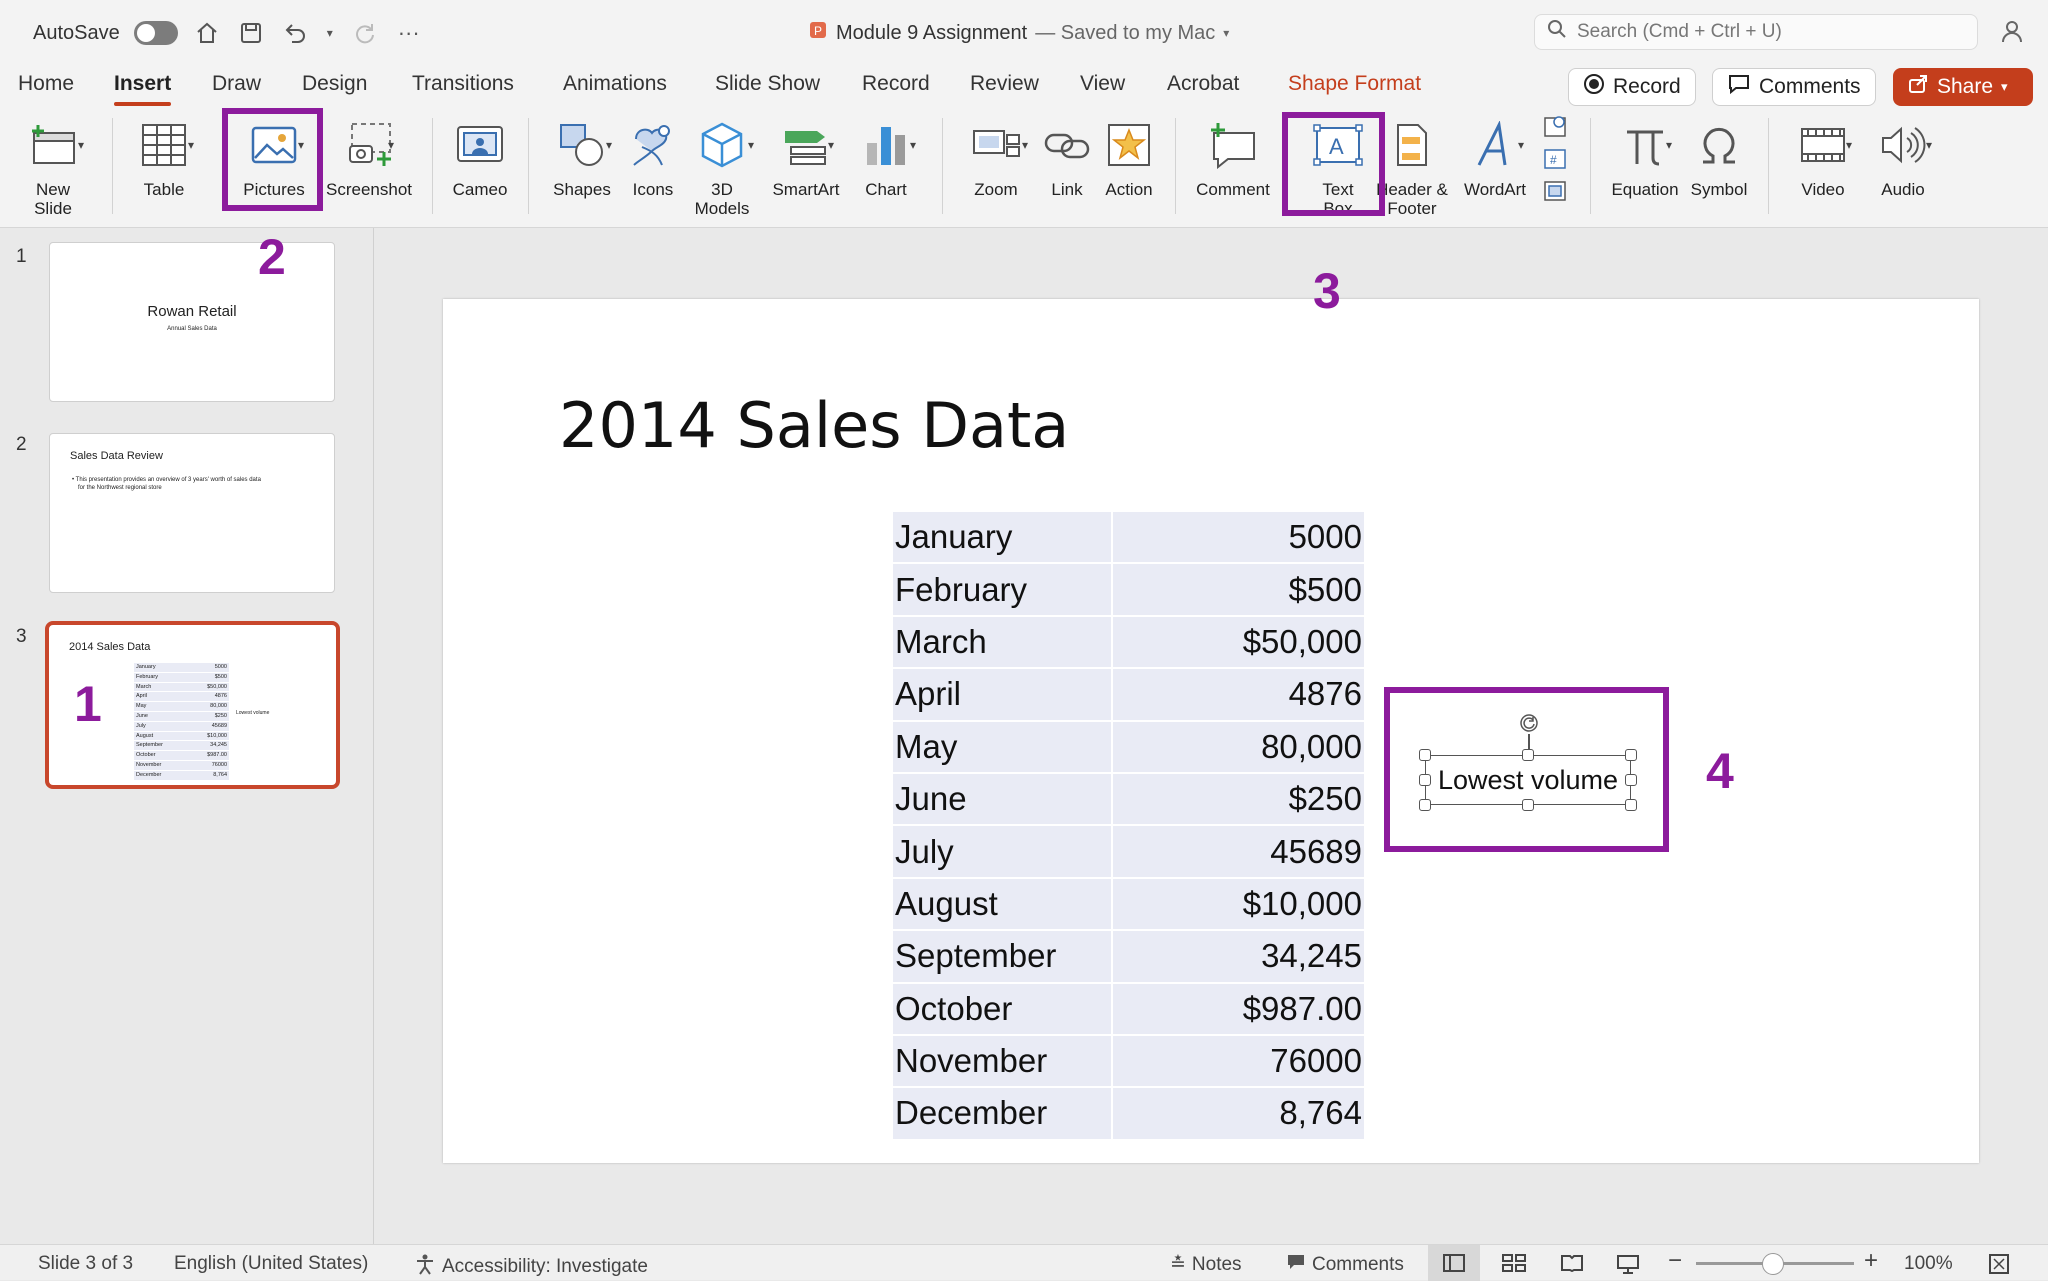  Describe the element at coordinates (2014, 34) in the screenshot. I see `account-icon` at that location.